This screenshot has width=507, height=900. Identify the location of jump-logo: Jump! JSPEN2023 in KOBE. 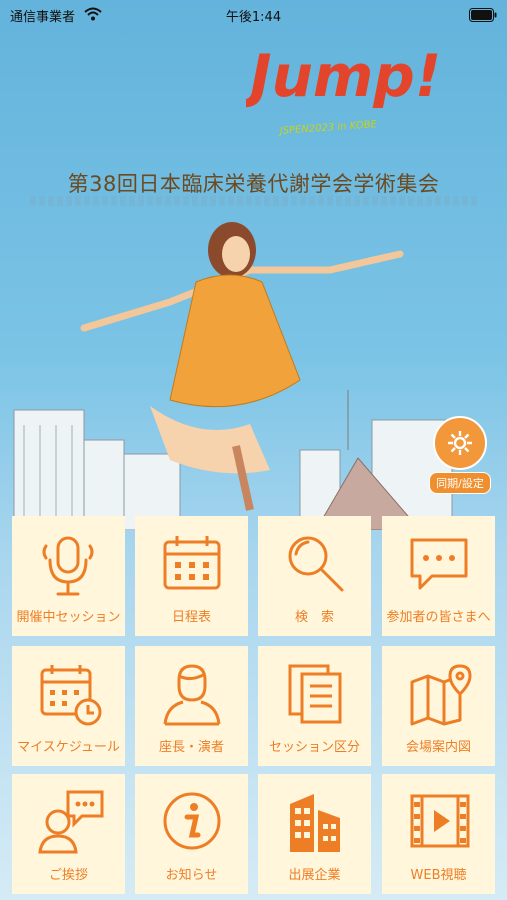
(350, 79).